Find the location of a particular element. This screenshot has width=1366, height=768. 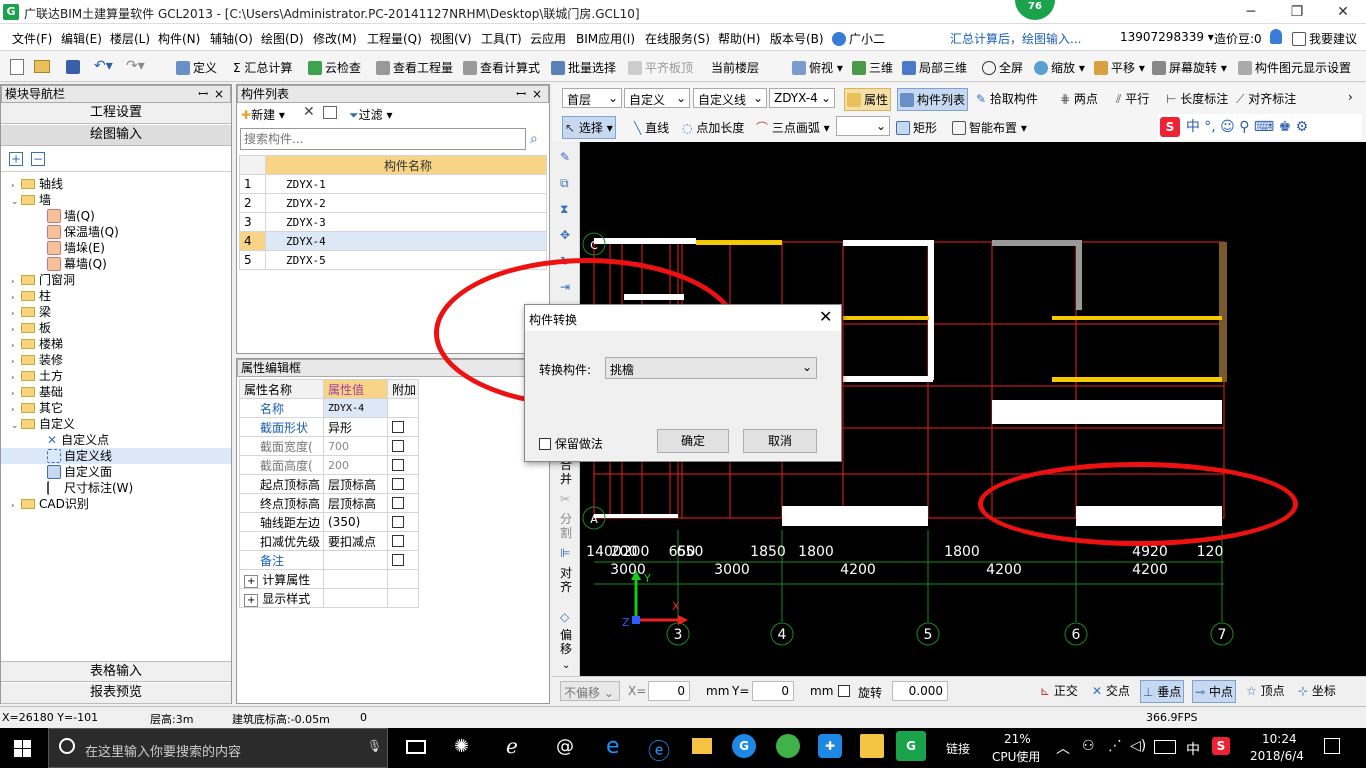

menu-view: 视图(V) is located at coordinates (451, 38).